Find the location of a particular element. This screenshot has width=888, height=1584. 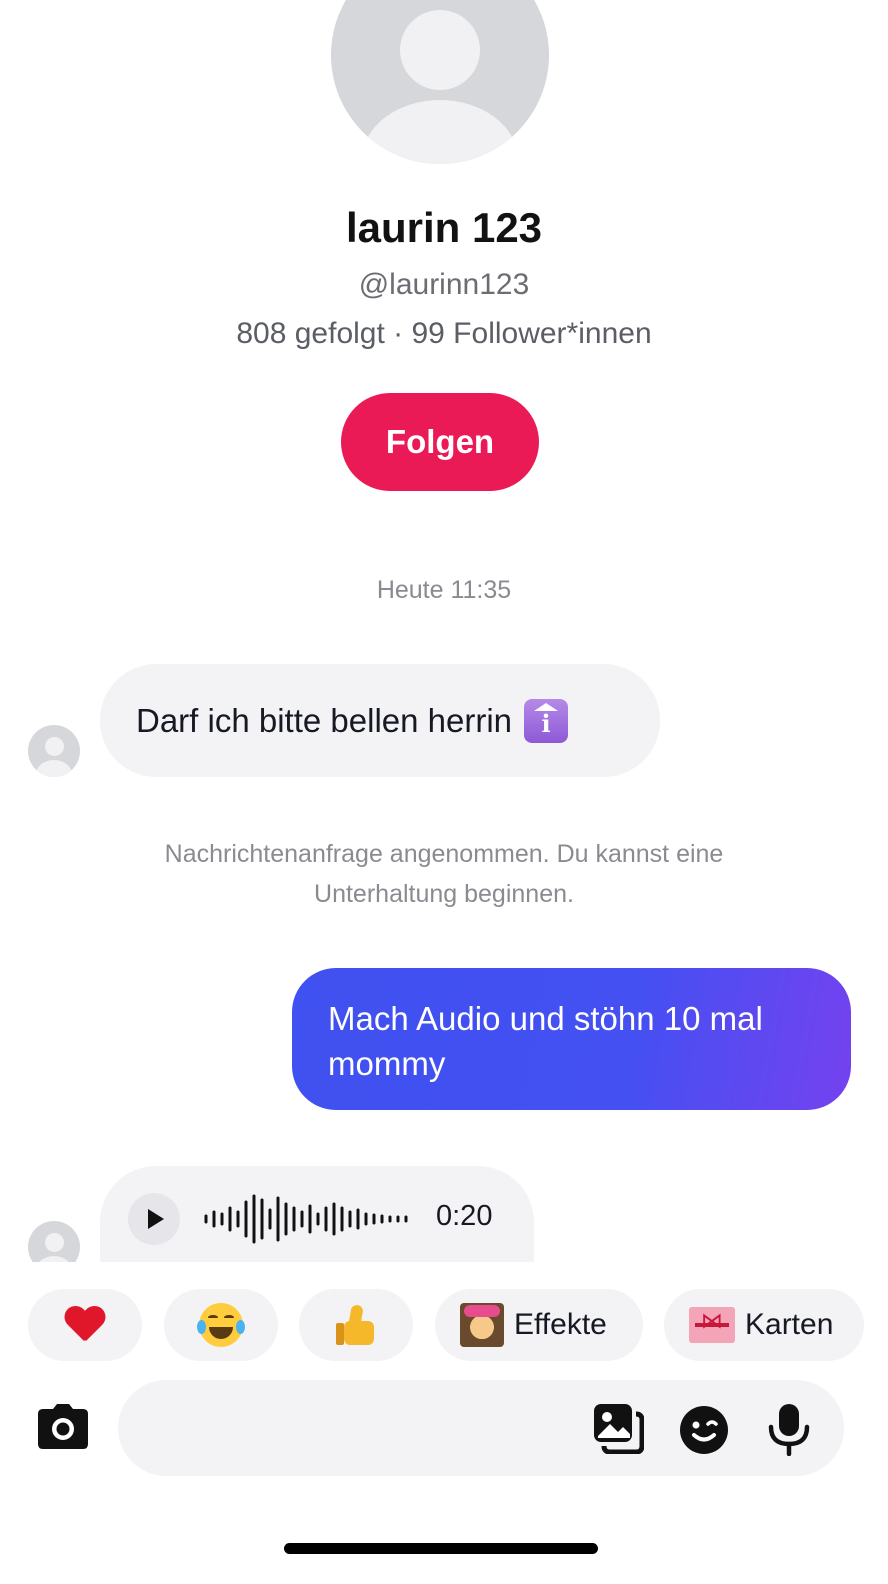

effects-button: Effekte is located at coordinates (539, 1325).